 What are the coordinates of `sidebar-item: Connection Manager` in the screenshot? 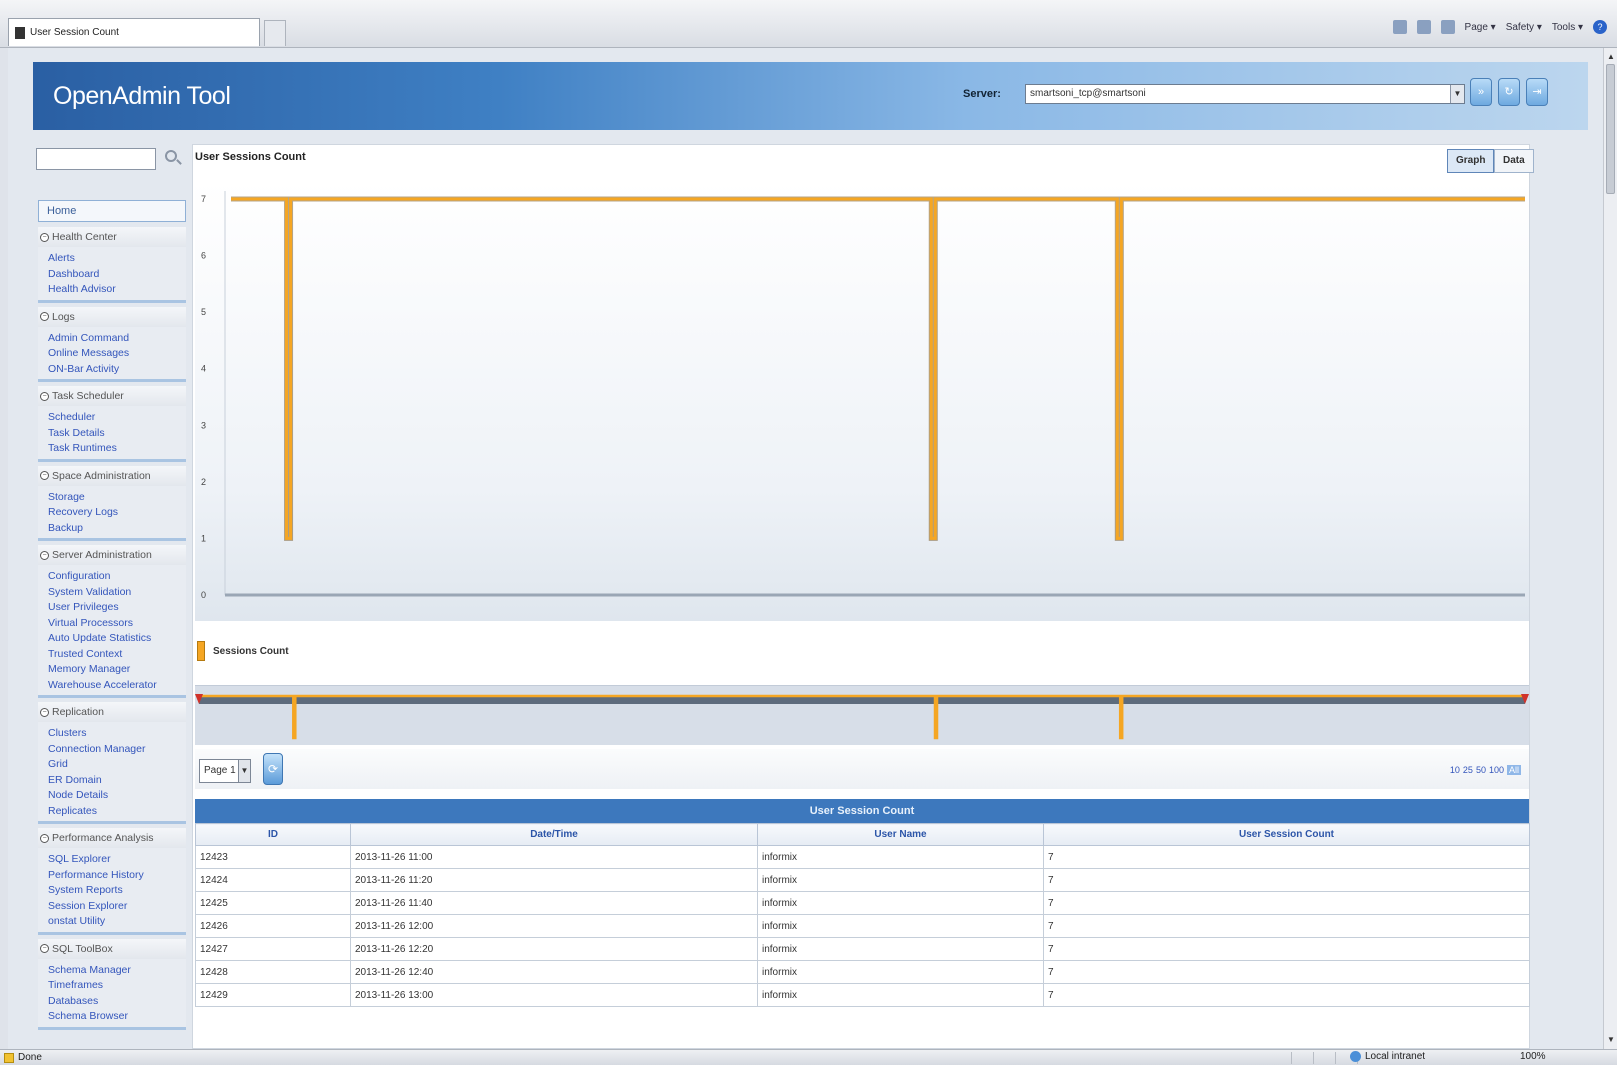 It's located at (117, 750).